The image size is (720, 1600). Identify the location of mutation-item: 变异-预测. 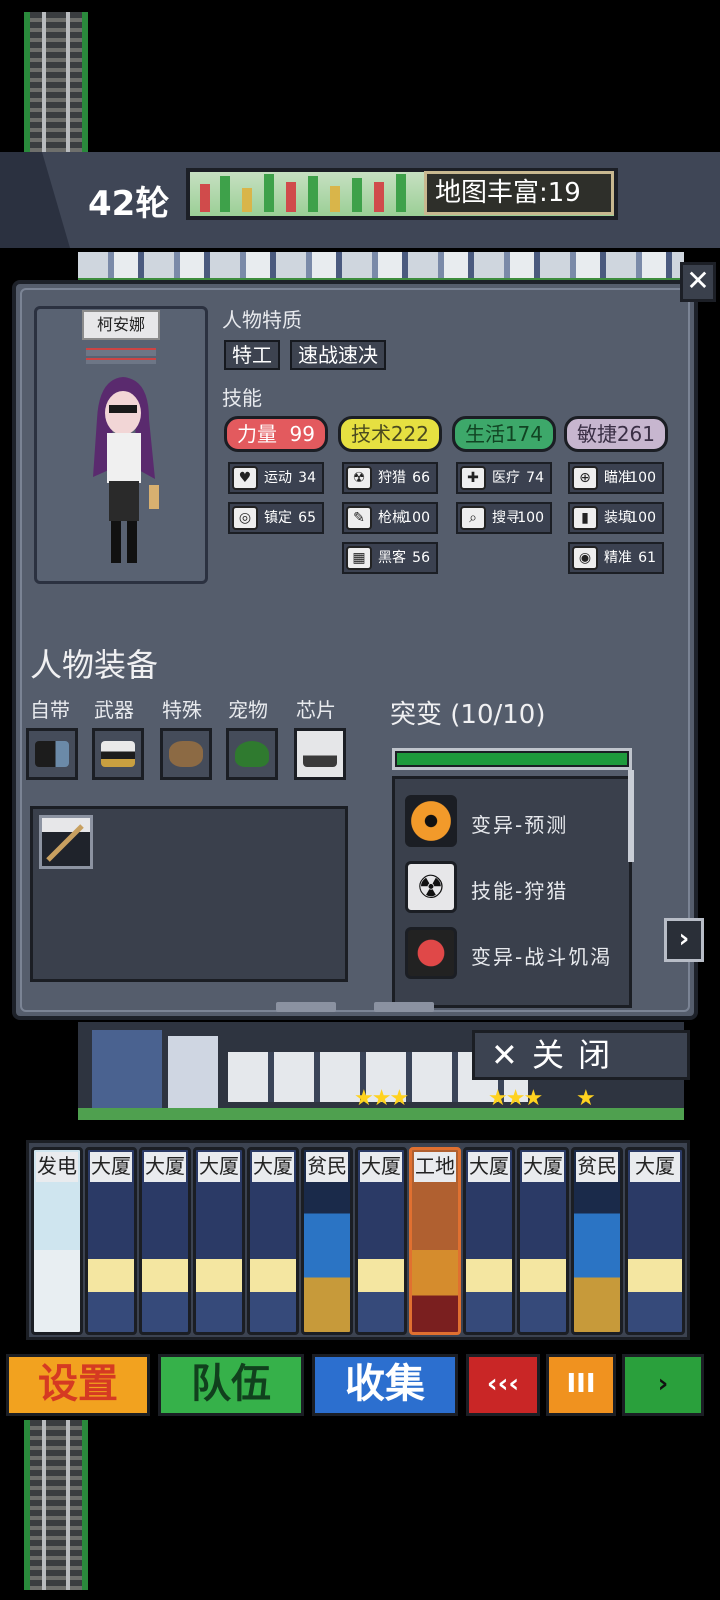
(515, 823).